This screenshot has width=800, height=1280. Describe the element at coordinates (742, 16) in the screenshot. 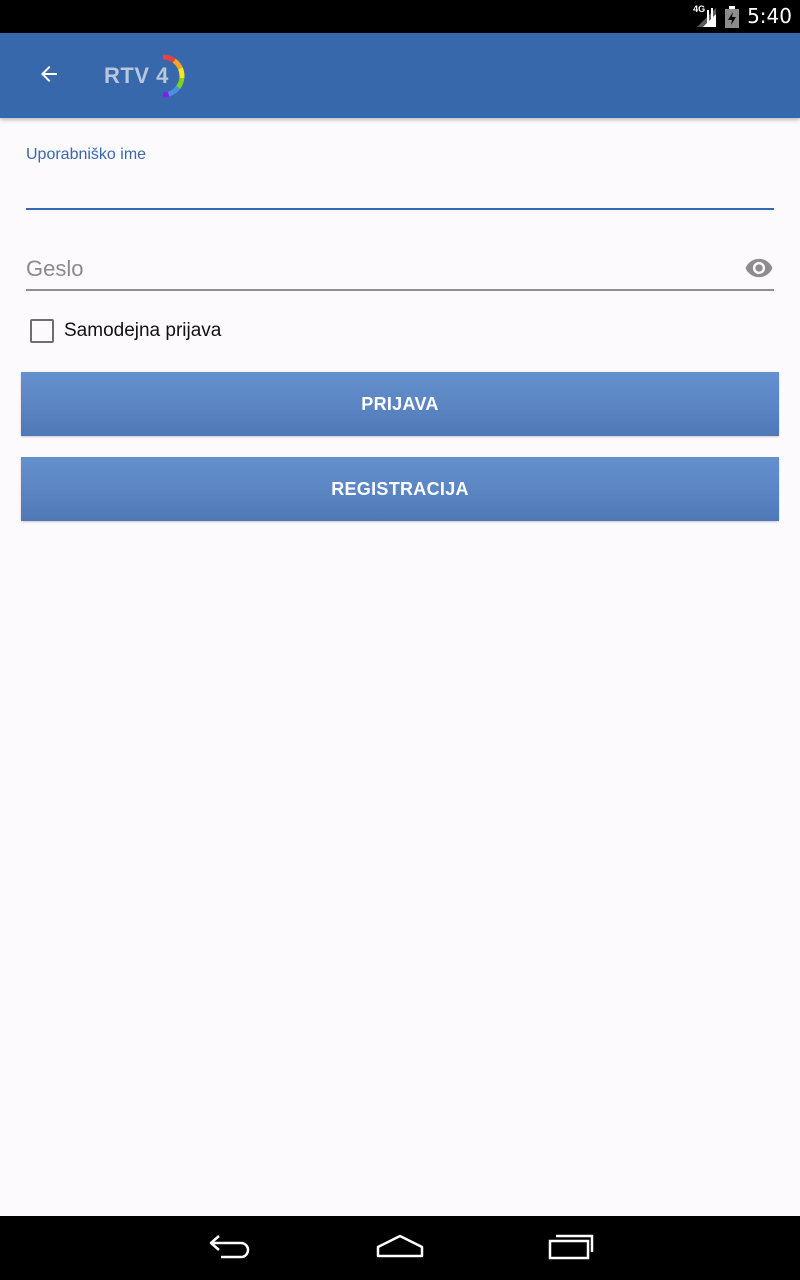

I see `status-icons: 4G 5:40` at that location.